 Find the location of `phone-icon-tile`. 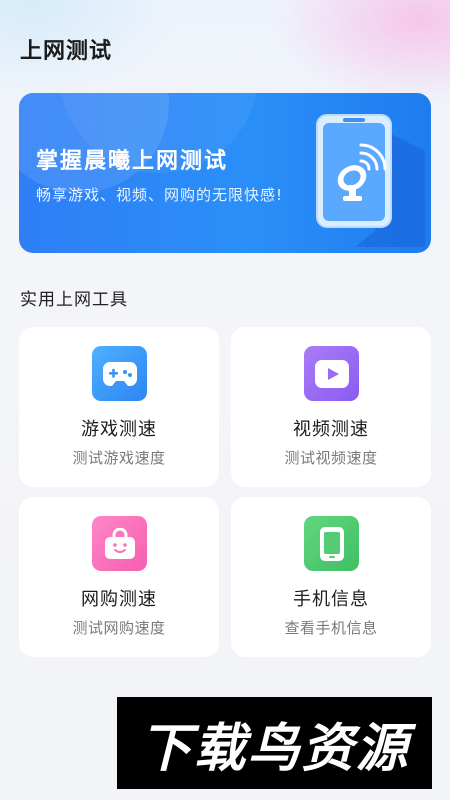

phone-icon-tile is located at coordinates (331, 543).